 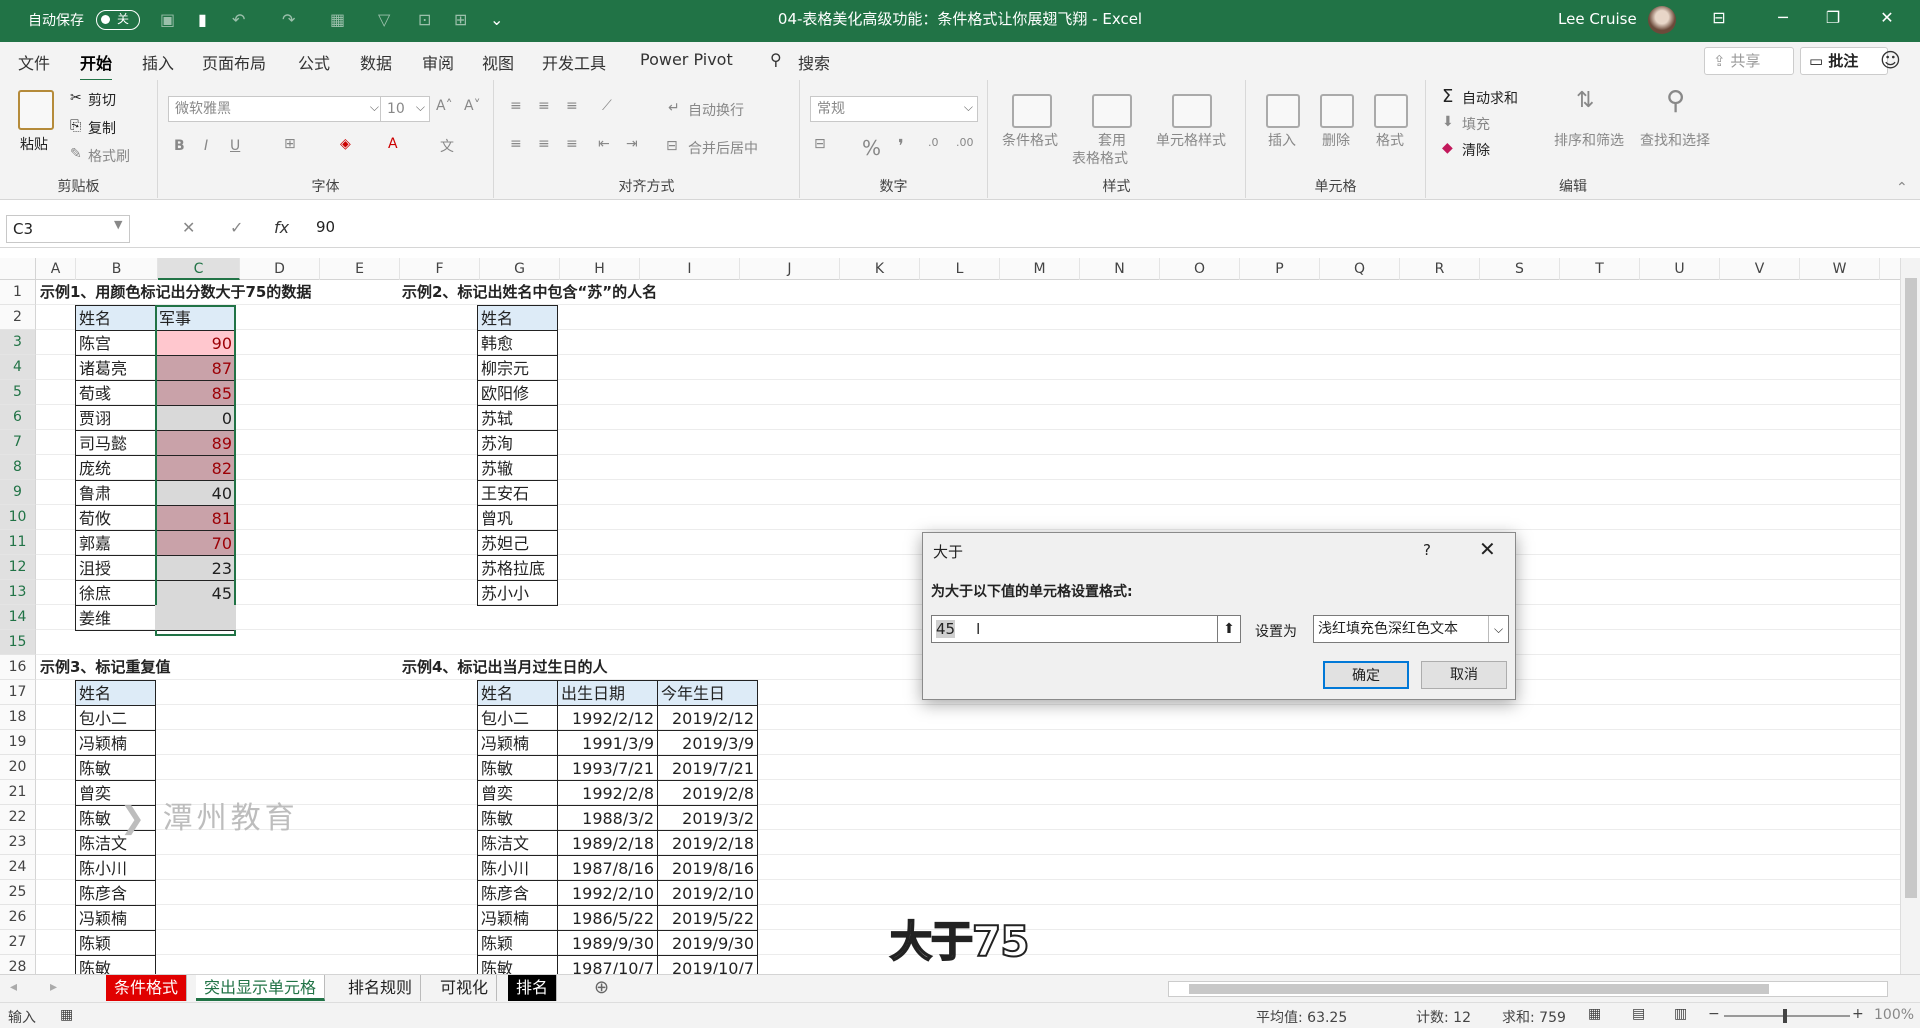 What do you see at coordinates (901, 146) in the screenshot?
I see `comma-icon: ❜` at bounding box center [901, 146].